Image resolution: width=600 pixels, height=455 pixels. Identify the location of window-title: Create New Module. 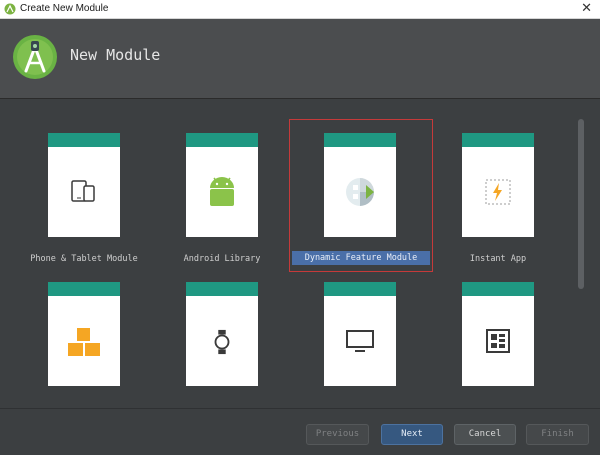
(64, 8).